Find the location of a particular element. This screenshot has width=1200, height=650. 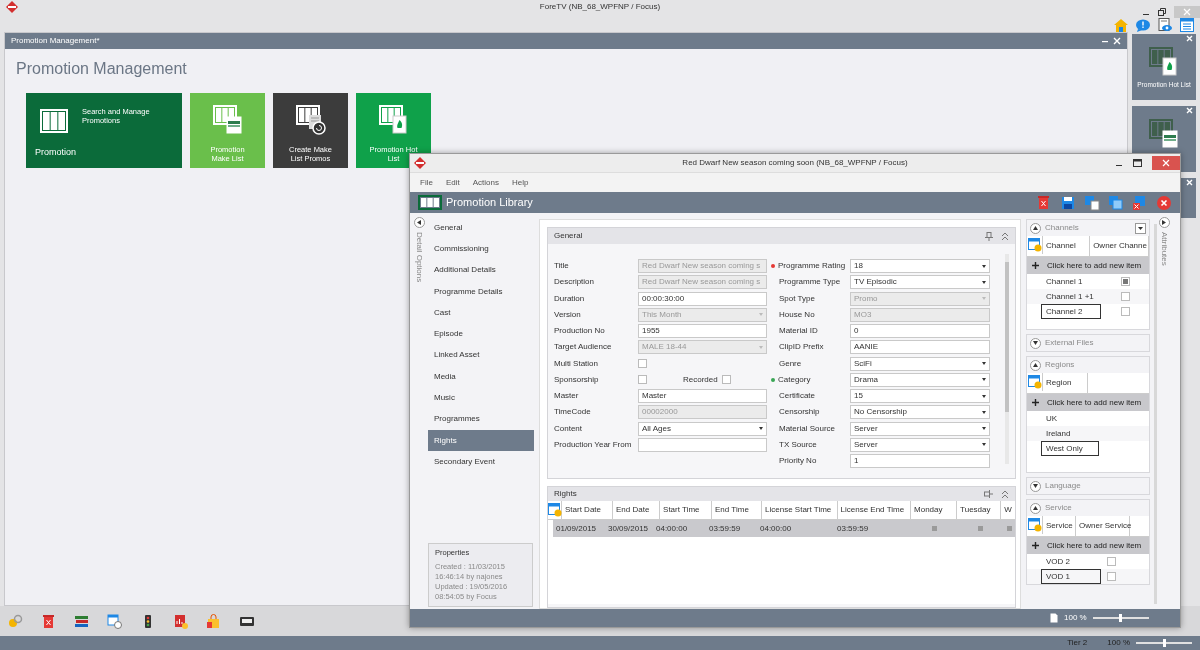

restore-icon is located at coordinates (1162, 11).